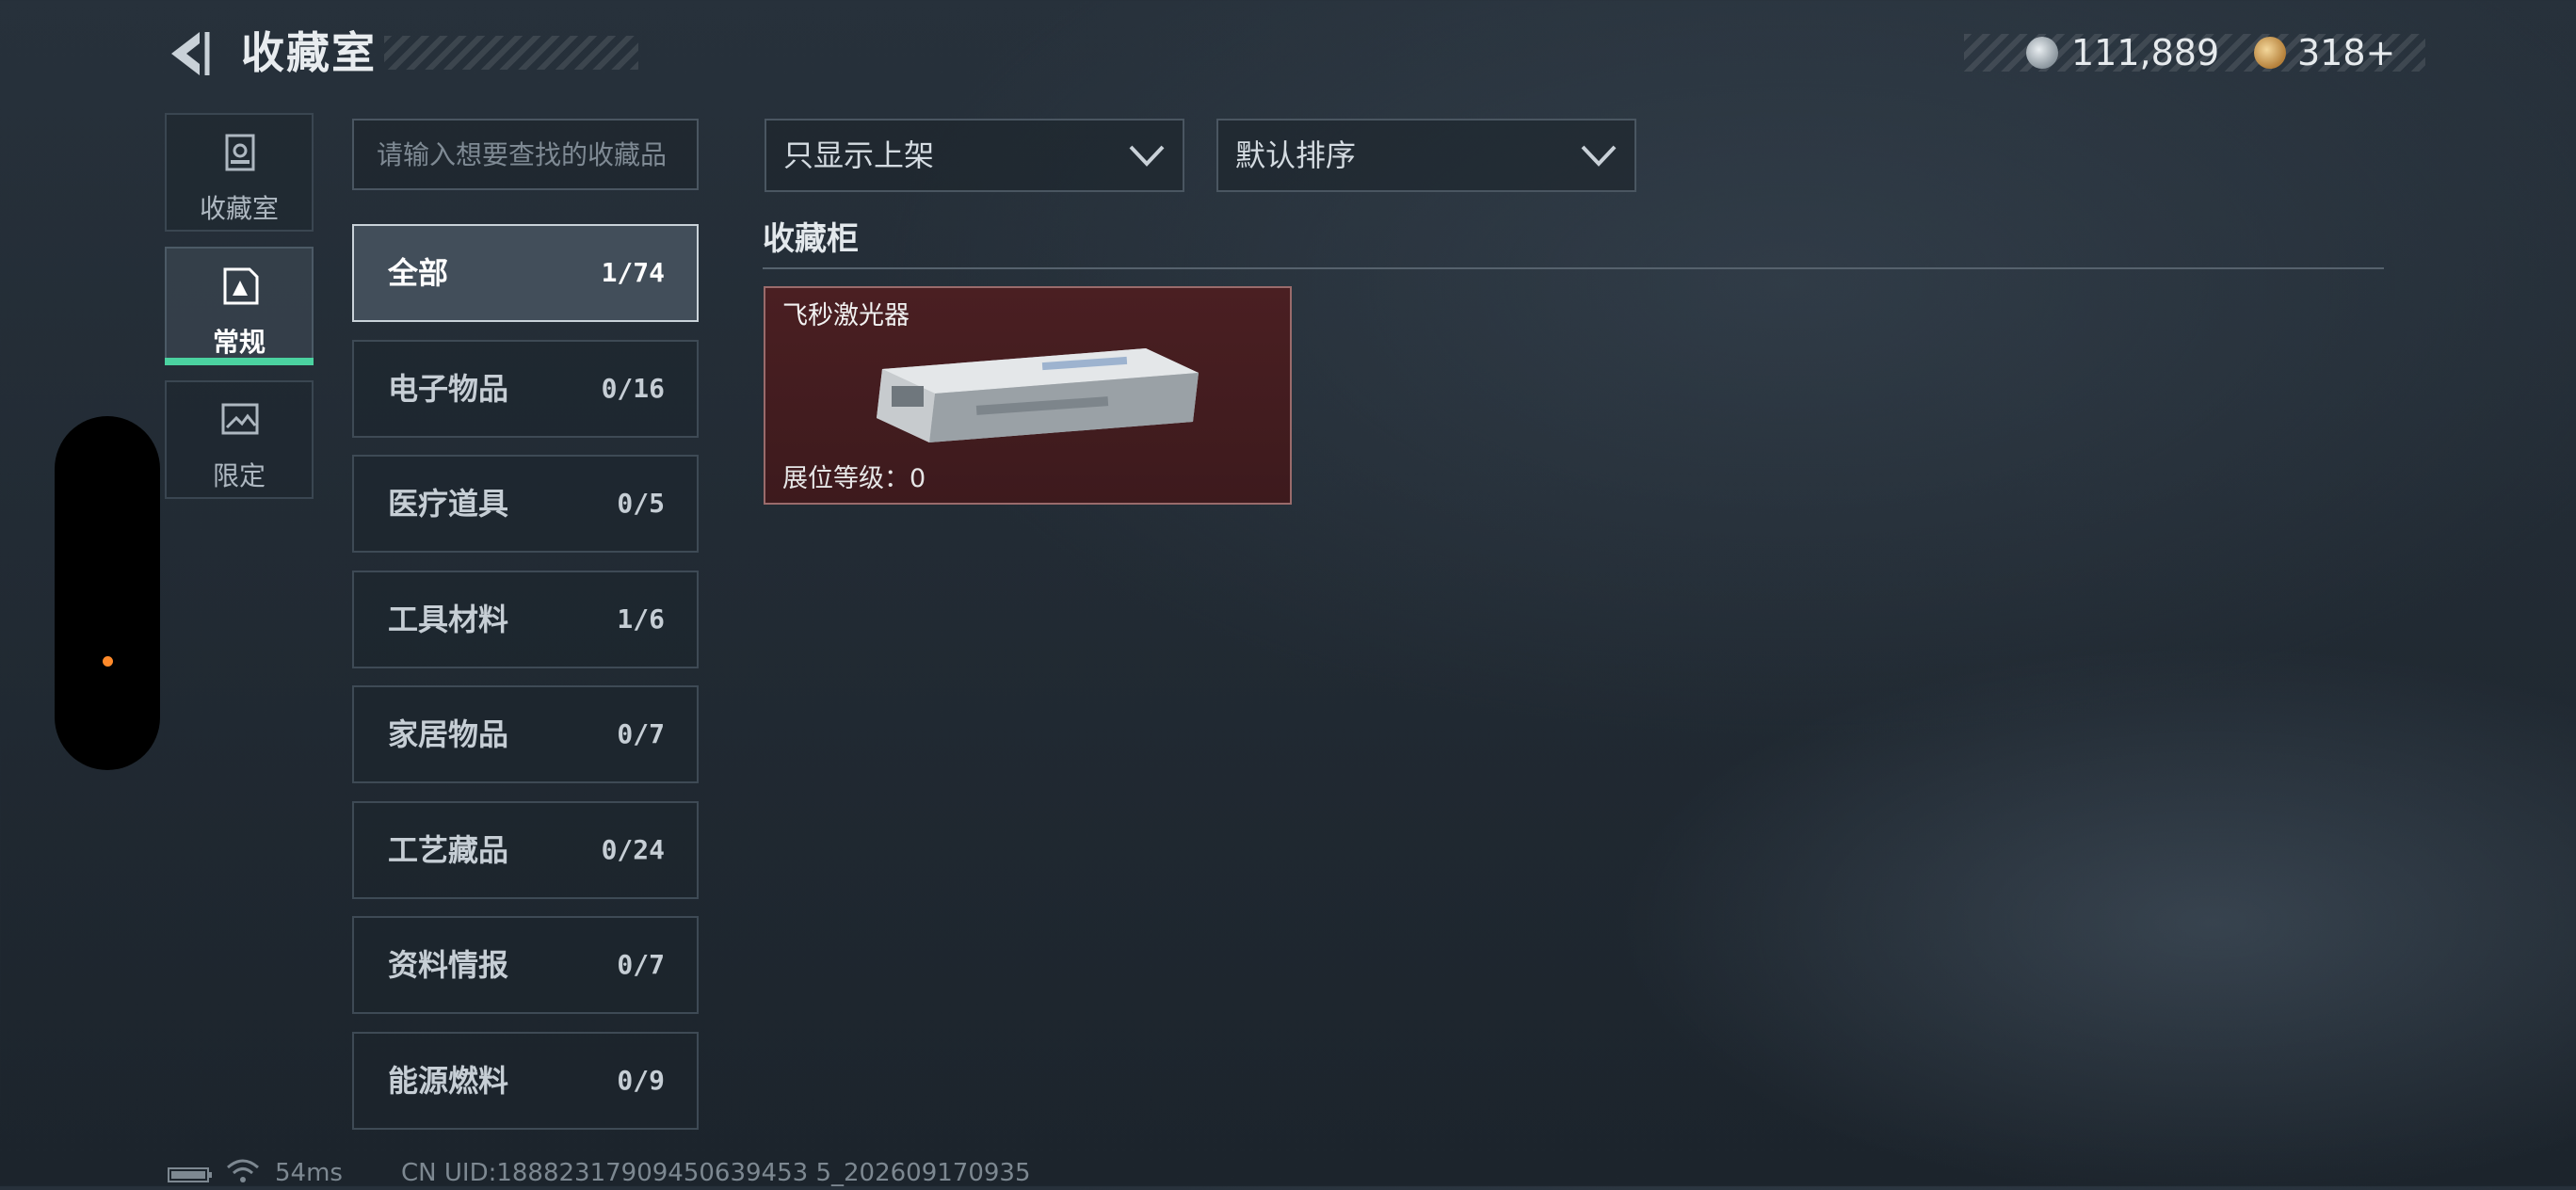 This screenshot has height=1190, width=2576. I want to click on title-decoration, so click(511, 53).